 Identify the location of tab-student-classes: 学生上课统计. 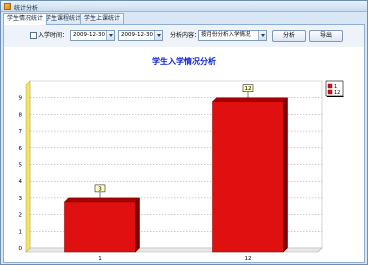
(102, 18).